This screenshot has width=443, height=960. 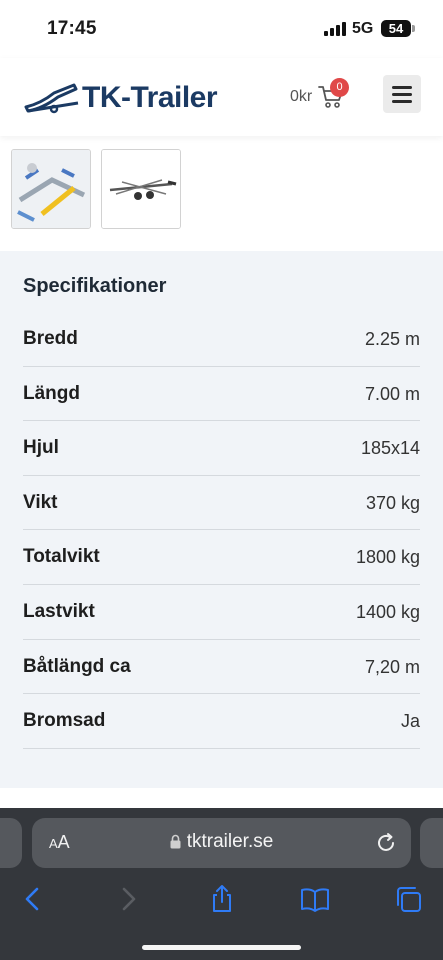 What do you see at coordinates (150, 97) in the screenshot?
I see `logo-text: TK-Trailer` at bounding box center [150, 97].